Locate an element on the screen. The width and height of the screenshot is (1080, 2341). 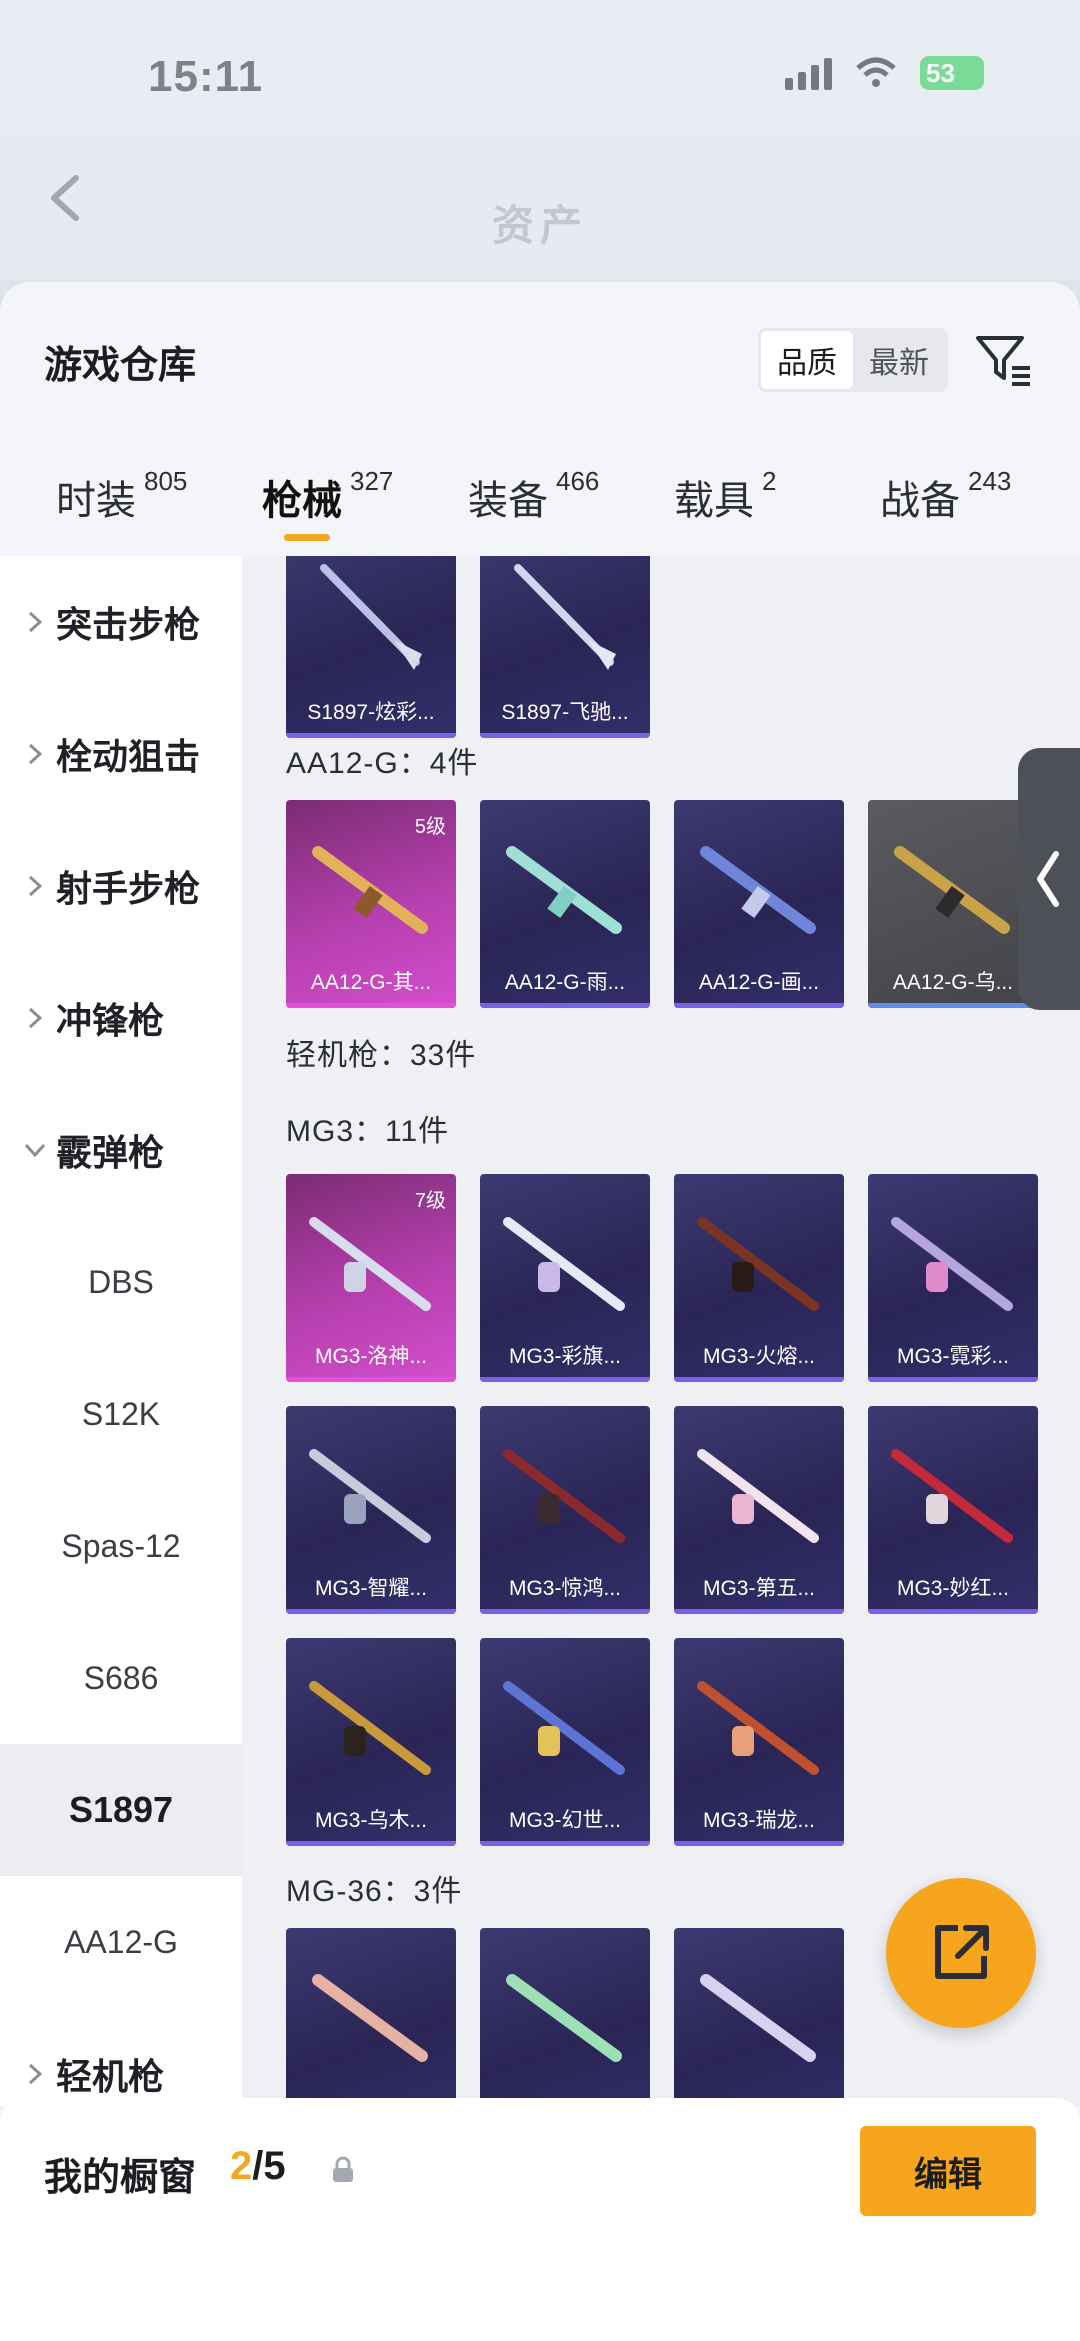
sidebar-item-label: DBS is located at coordinates (121, 1281).